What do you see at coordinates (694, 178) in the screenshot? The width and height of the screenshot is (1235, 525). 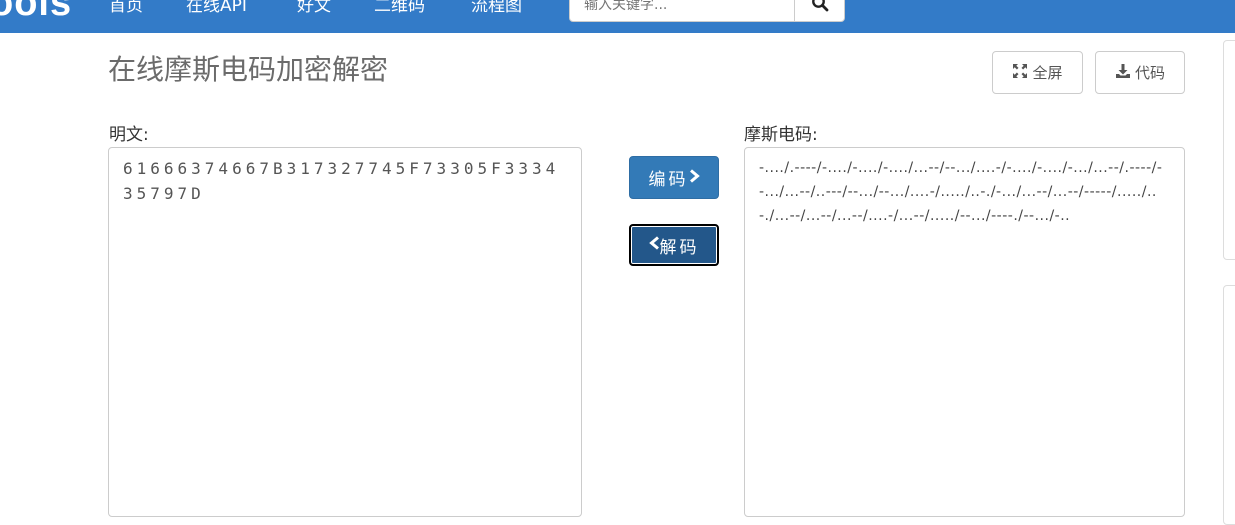 I see `chevron-right-icon` at bounding box center [694, 178].